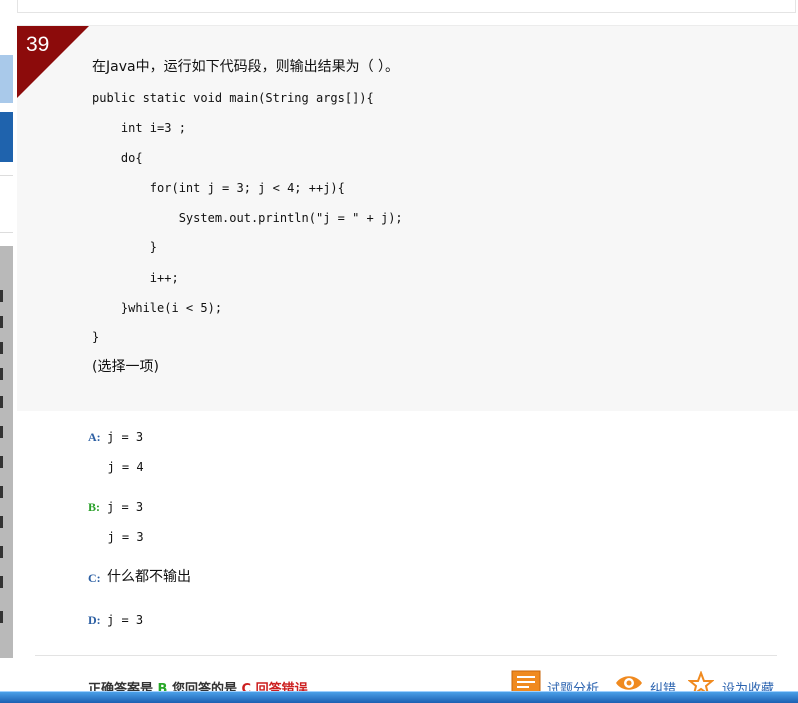 Image resolution: width=798 pixels, height=703 pixels. I want to click on option-letter: A:, so click(94, 437).